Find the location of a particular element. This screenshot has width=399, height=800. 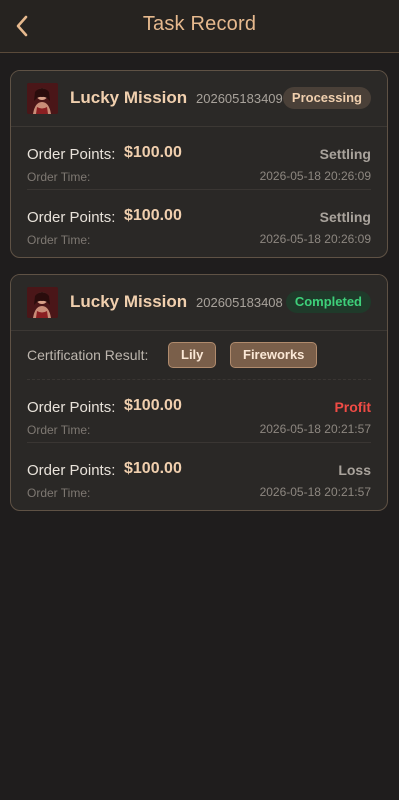

top-bar: Task Record is located at coordinates (199, 26).